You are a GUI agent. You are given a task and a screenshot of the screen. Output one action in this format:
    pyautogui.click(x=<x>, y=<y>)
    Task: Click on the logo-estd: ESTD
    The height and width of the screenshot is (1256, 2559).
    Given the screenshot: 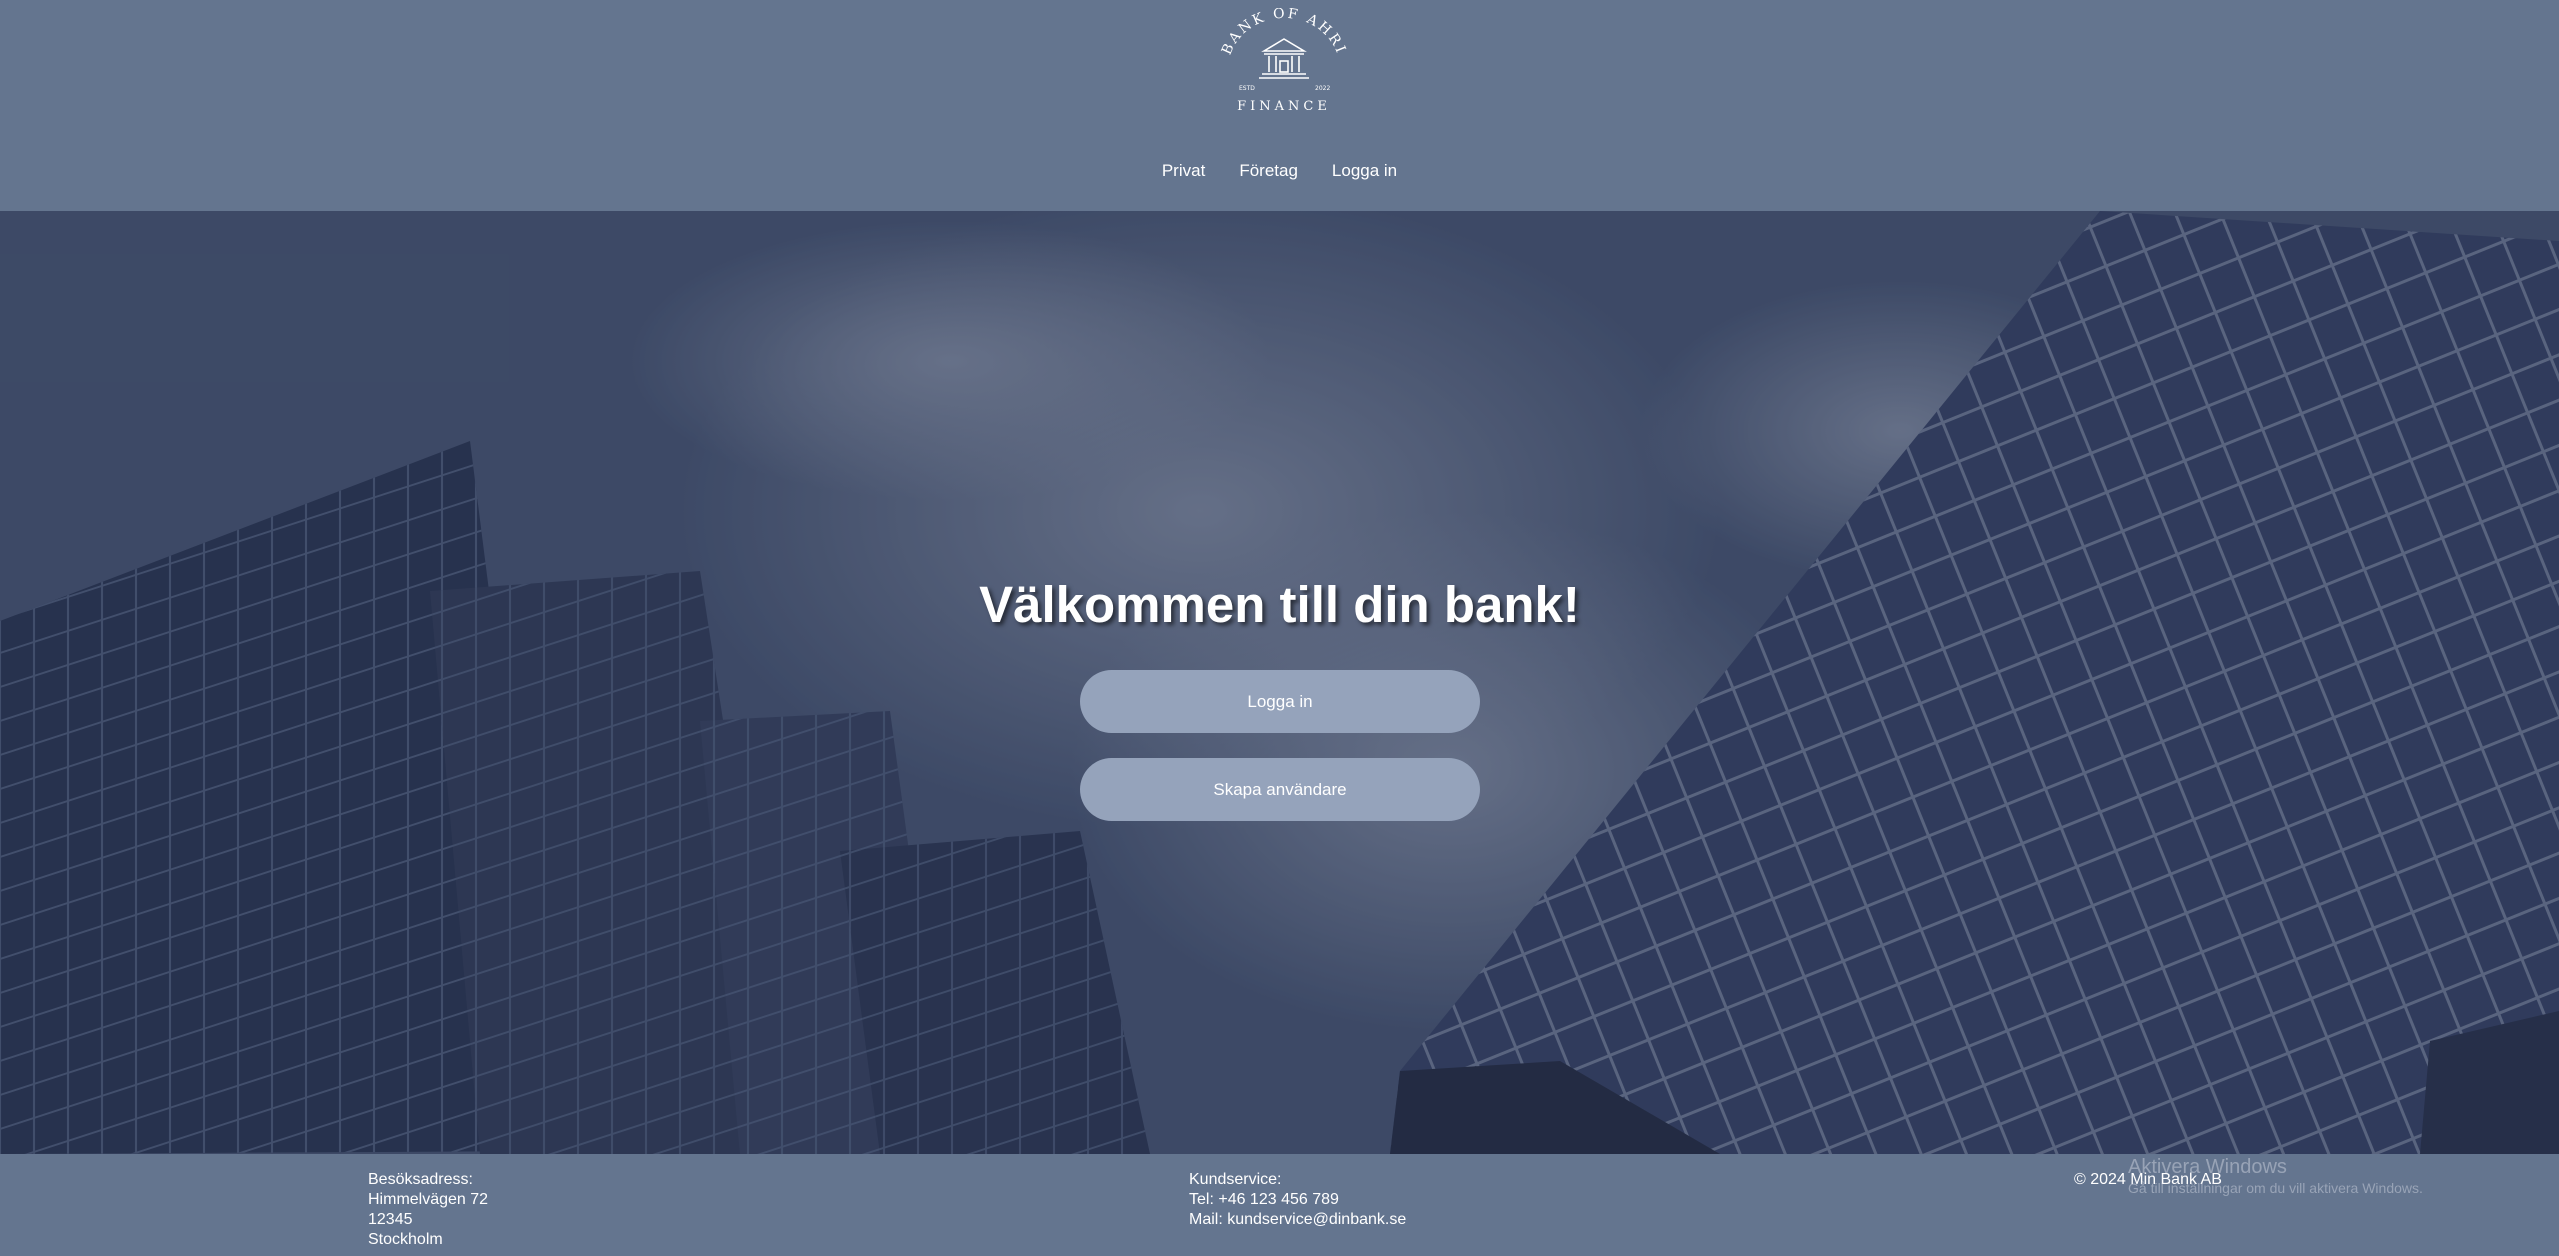 What is the action you would take?
    pyautogui.click(x=1247, y=88)
    